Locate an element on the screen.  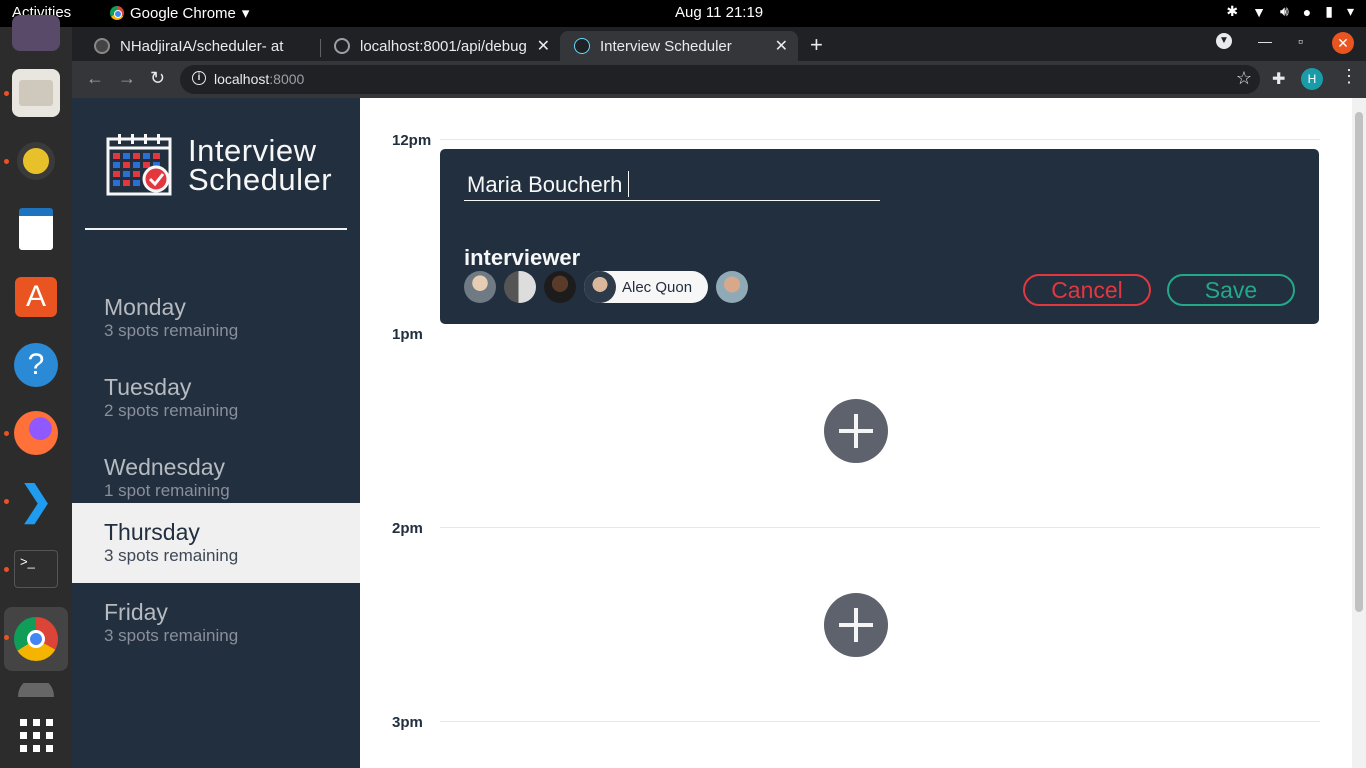
address-bar: i localhost:8000 ☆ is located at coordinates (720, 79).